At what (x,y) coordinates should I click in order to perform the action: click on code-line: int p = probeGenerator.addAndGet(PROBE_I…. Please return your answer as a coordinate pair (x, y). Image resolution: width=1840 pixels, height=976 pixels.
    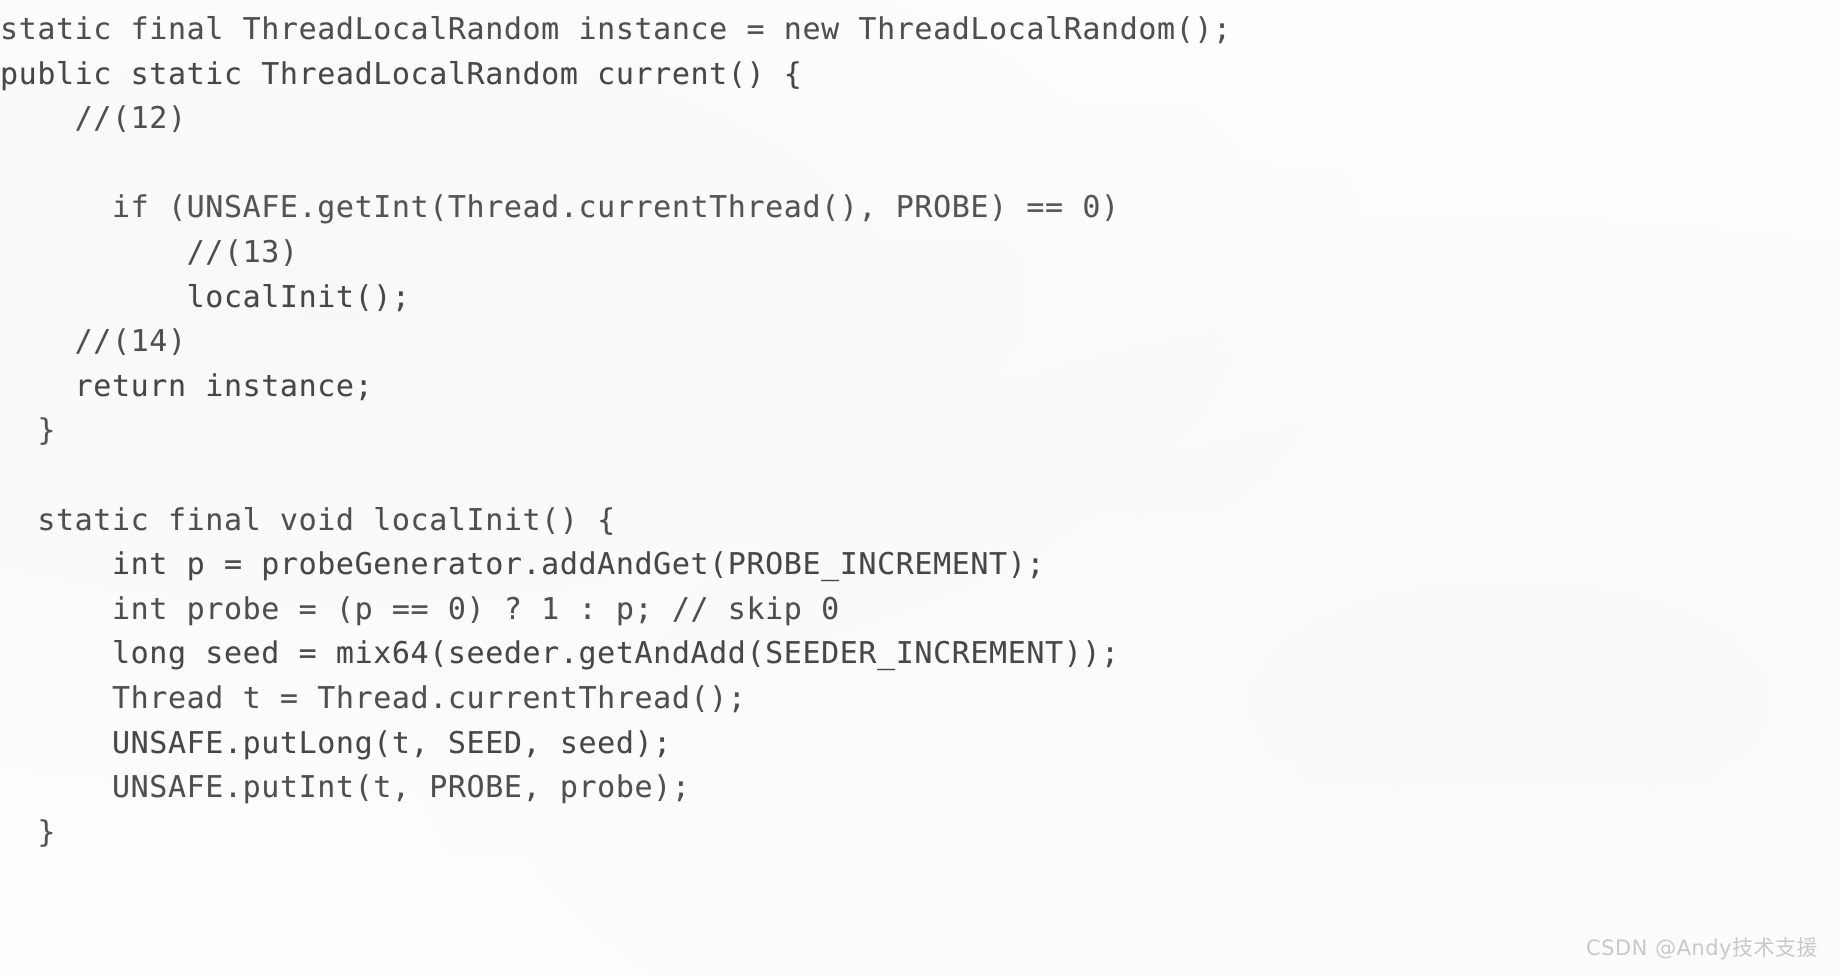
    Looking at the image, I should click on (523, 565).